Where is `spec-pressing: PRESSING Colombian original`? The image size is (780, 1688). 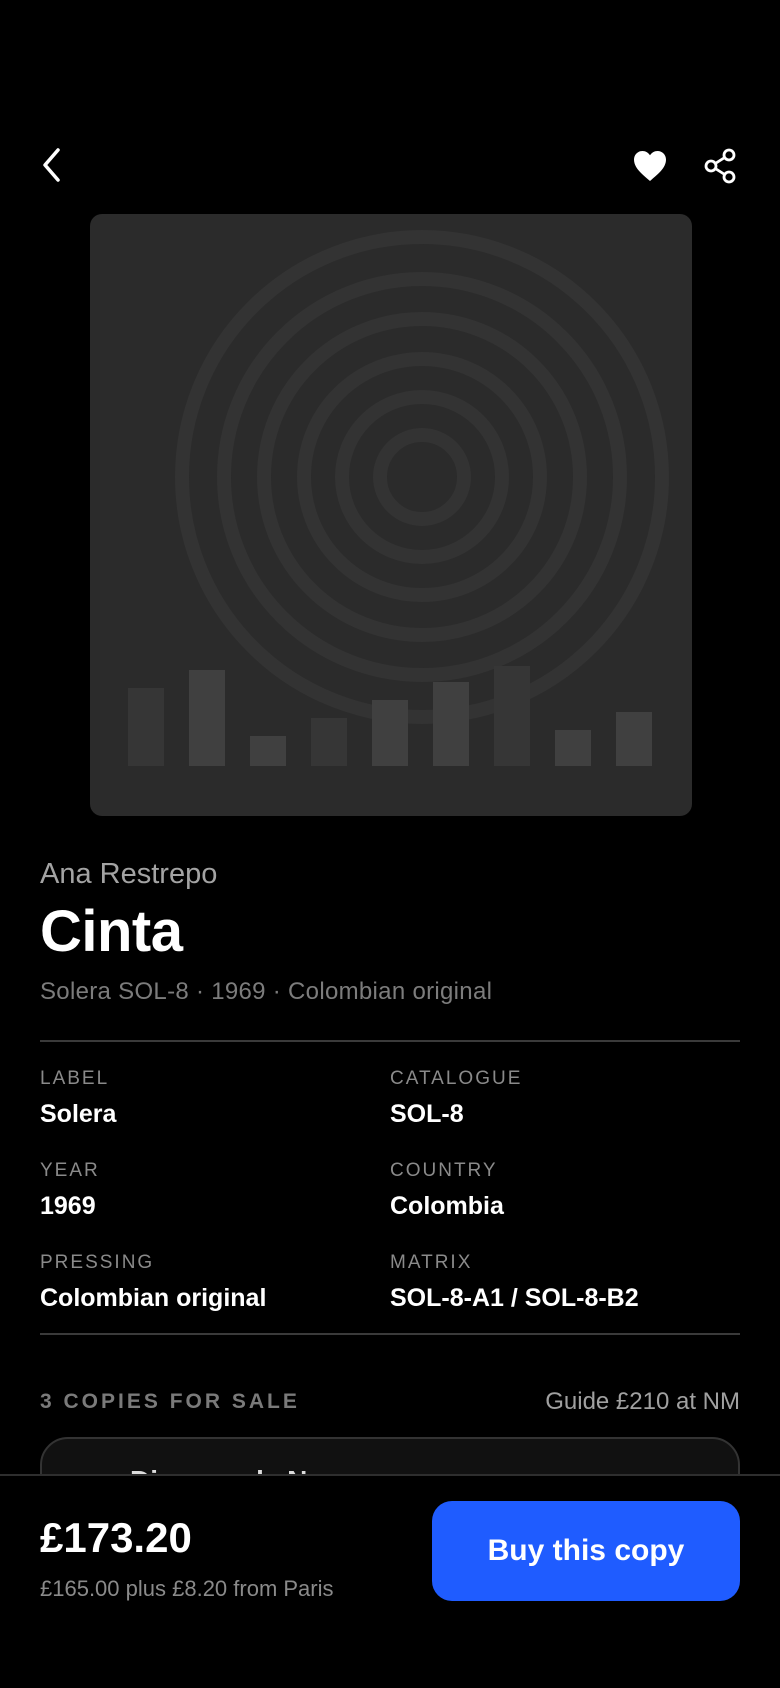 spec-pressing: PRESSING Colombian original is located at coordinates (200, 1282).